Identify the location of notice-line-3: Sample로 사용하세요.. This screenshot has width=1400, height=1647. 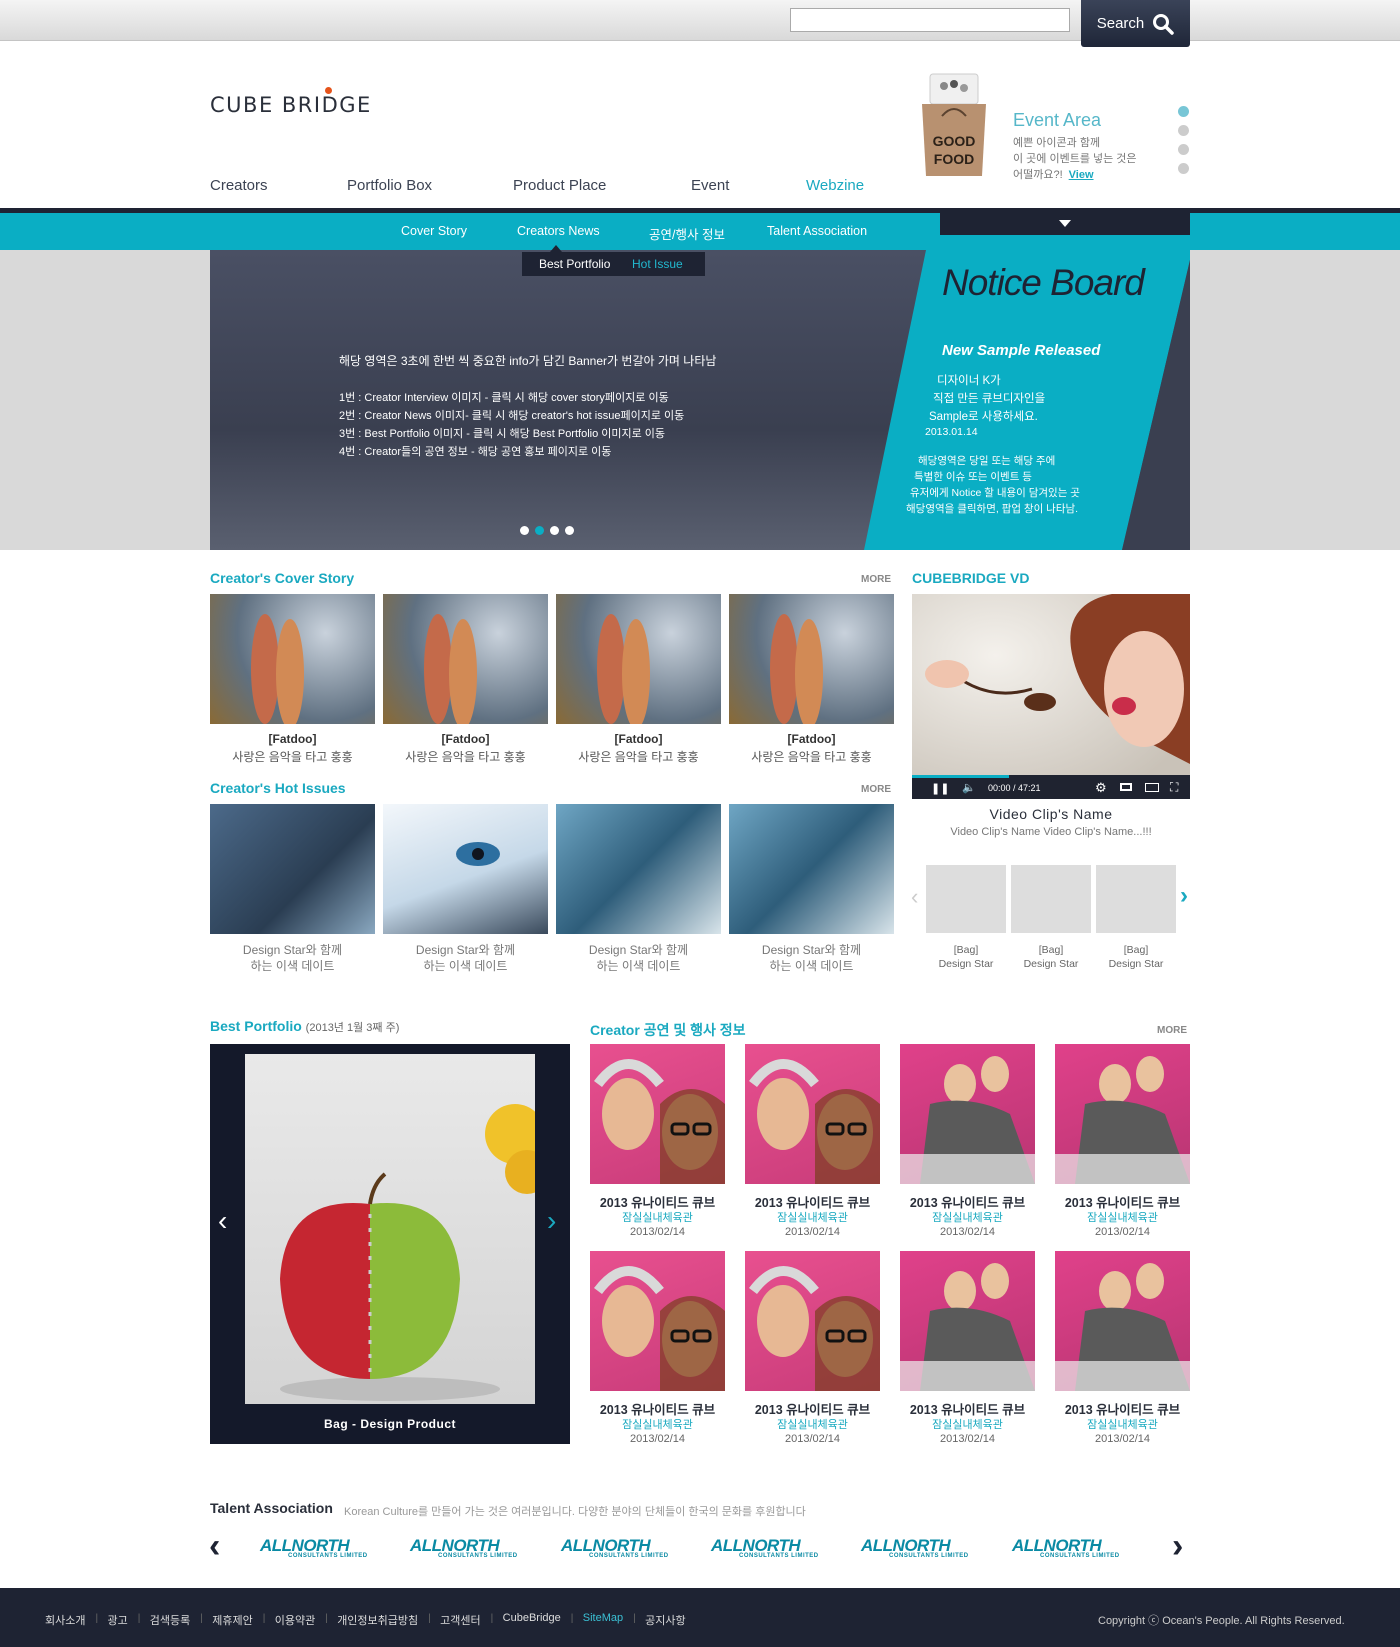
(983, 417).